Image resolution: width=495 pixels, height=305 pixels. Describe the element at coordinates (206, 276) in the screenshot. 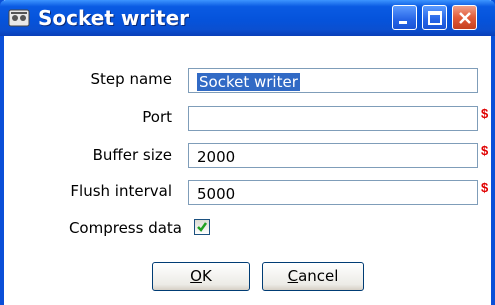

I see `ok-label-rest: K` at that location.